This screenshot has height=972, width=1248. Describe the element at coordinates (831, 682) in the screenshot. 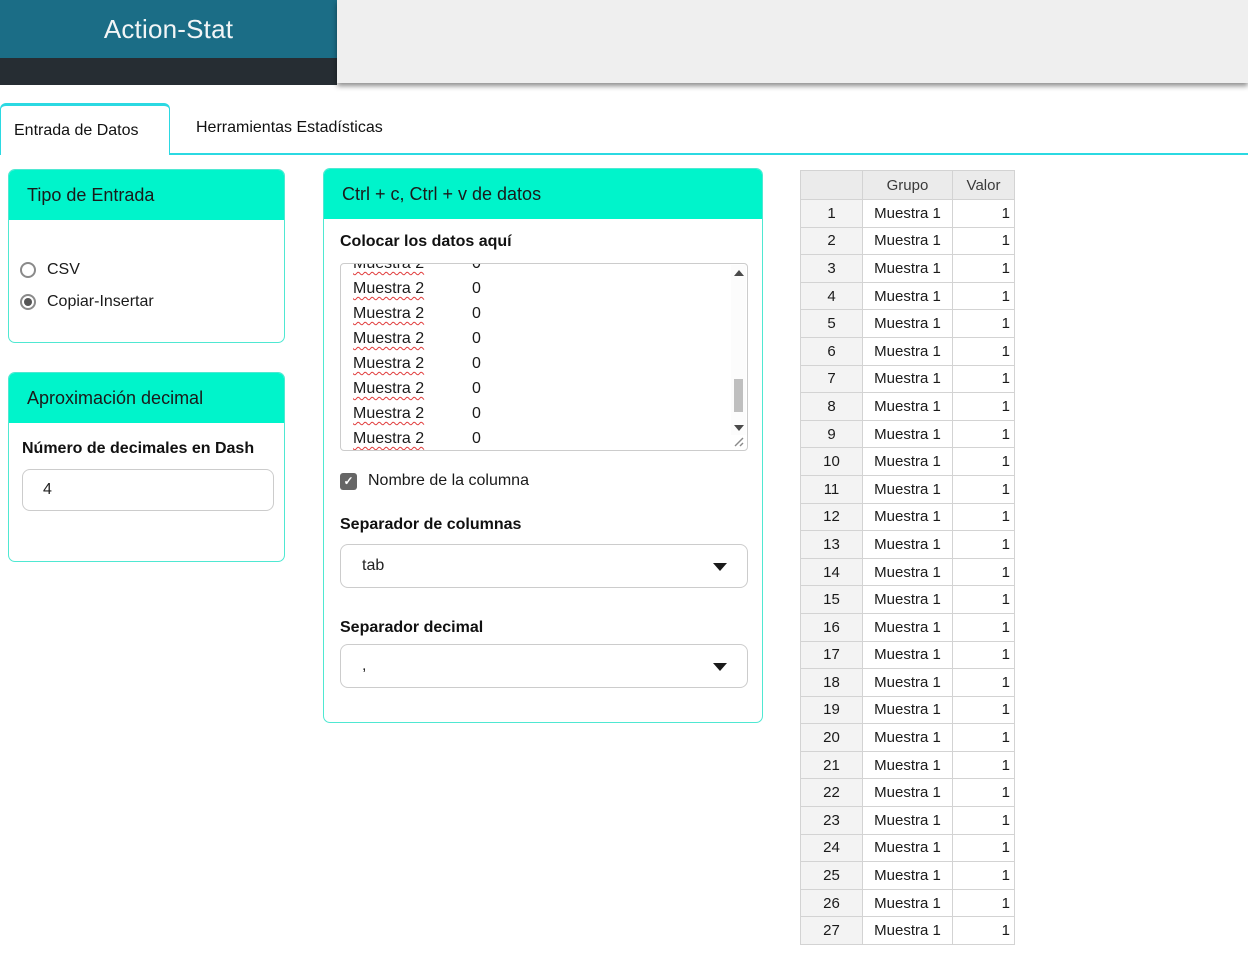

I see `row-index-cell: 18` at that location.